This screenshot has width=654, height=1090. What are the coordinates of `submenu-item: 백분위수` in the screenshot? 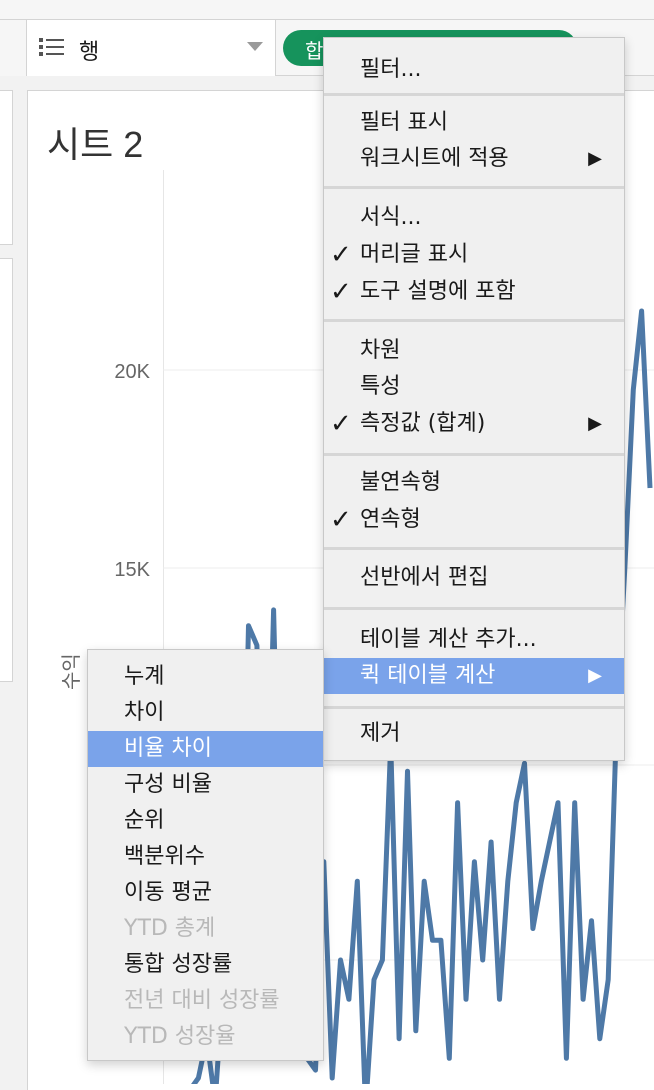 It's located at (205, 857).